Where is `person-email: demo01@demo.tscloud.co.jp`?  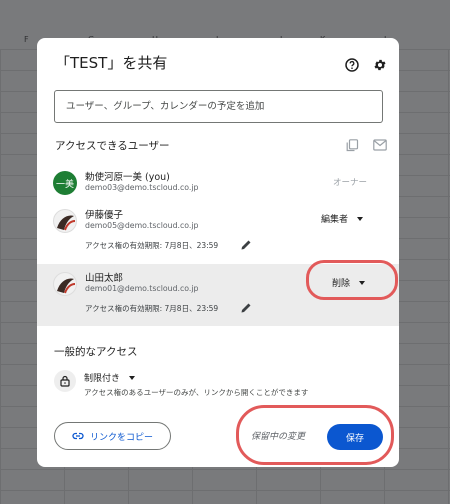
person-email: demo01@demo.tscloud.co.jp is located at coordinates (142, 288).